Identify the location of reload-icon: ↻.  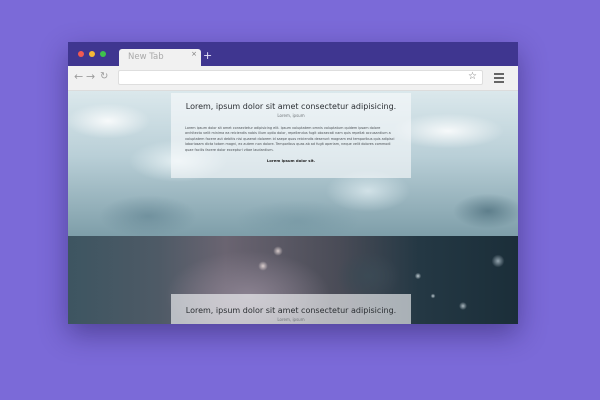
(104, 77).